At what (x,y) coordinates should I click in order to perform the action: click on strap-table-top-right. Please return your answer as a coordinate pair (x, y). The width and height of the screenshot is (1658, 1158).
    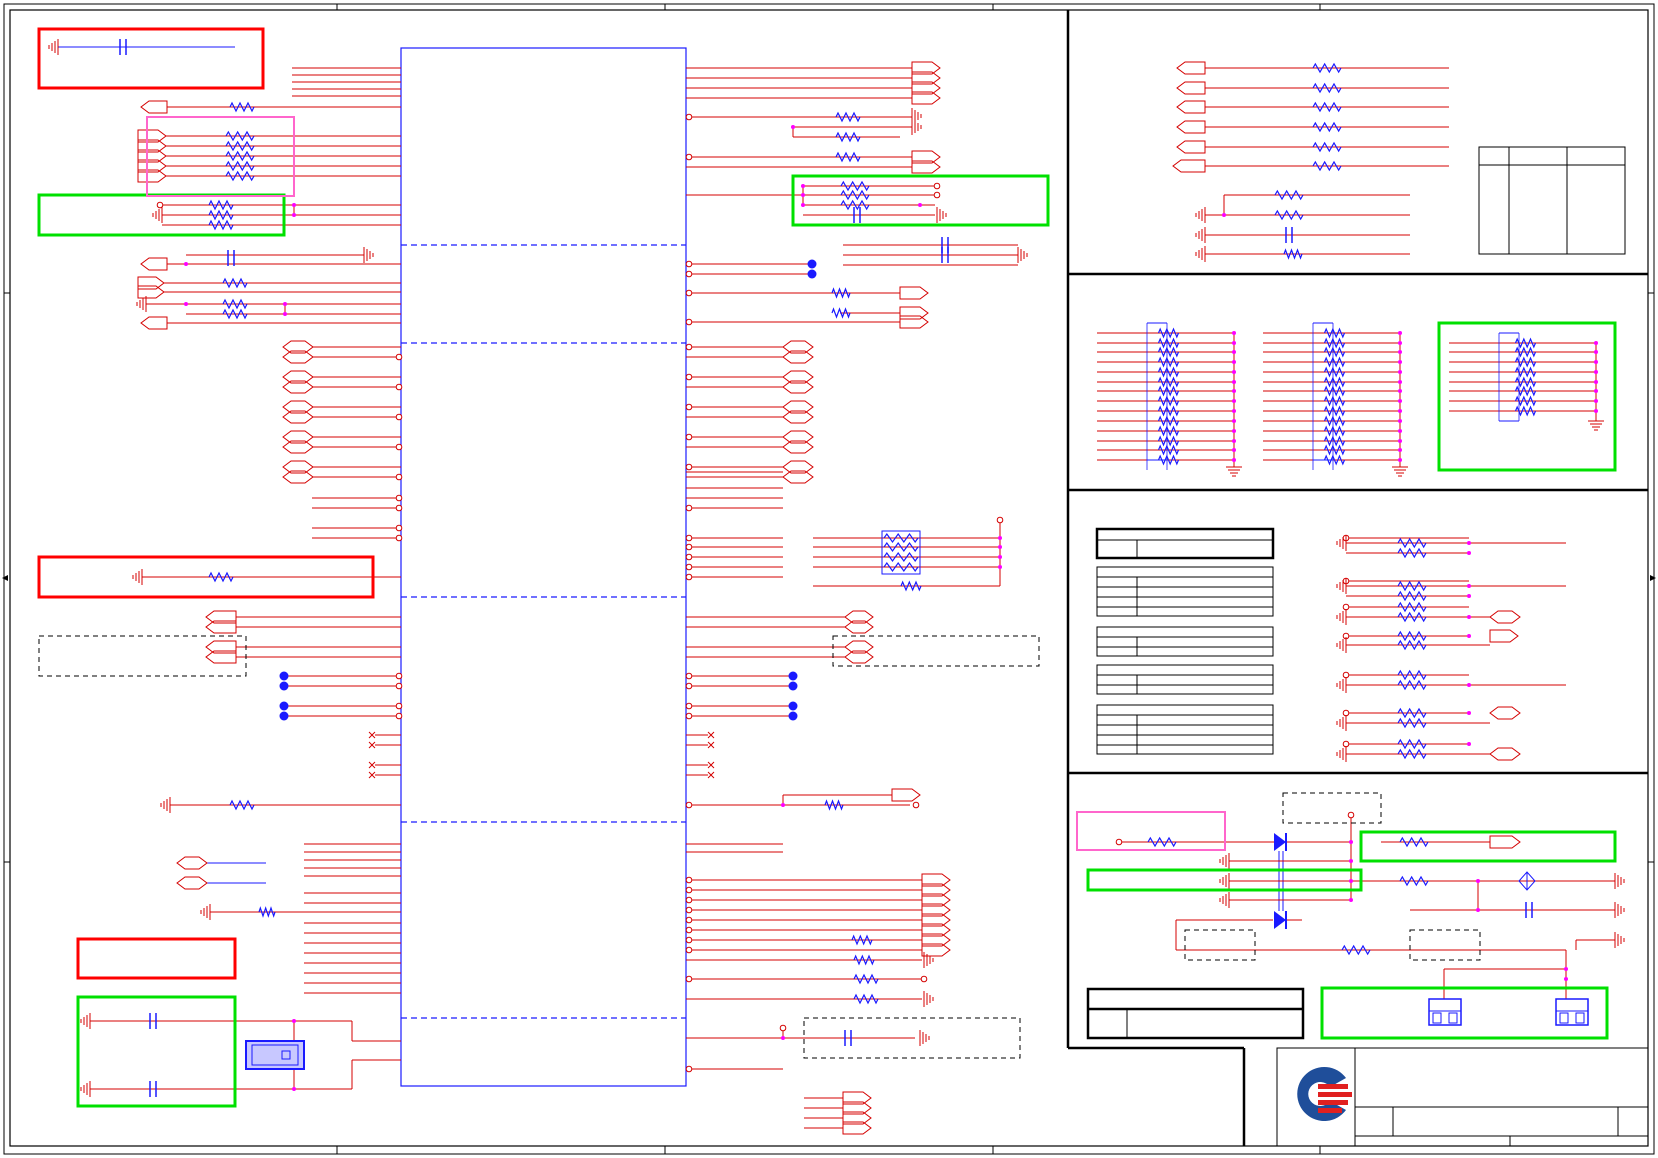
    Looking at the image, I should click on (1552, 200).